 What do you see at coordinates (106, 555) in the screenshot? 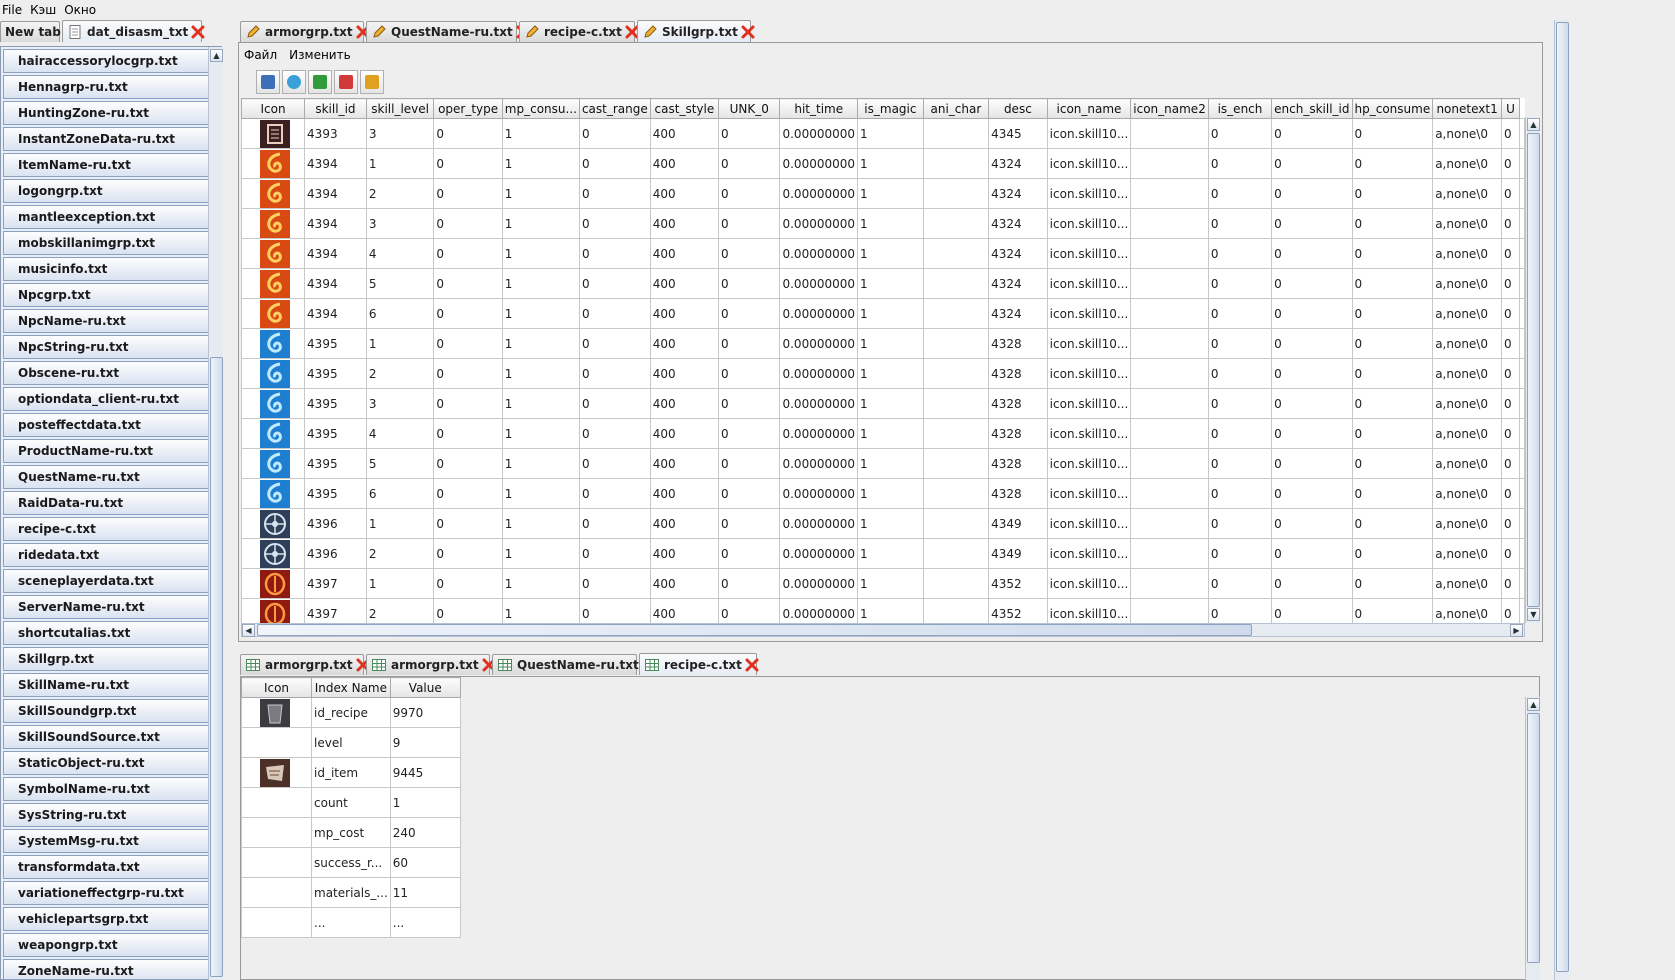
I see `file-item: ridedata.txt` at bounding box center [106, 555].